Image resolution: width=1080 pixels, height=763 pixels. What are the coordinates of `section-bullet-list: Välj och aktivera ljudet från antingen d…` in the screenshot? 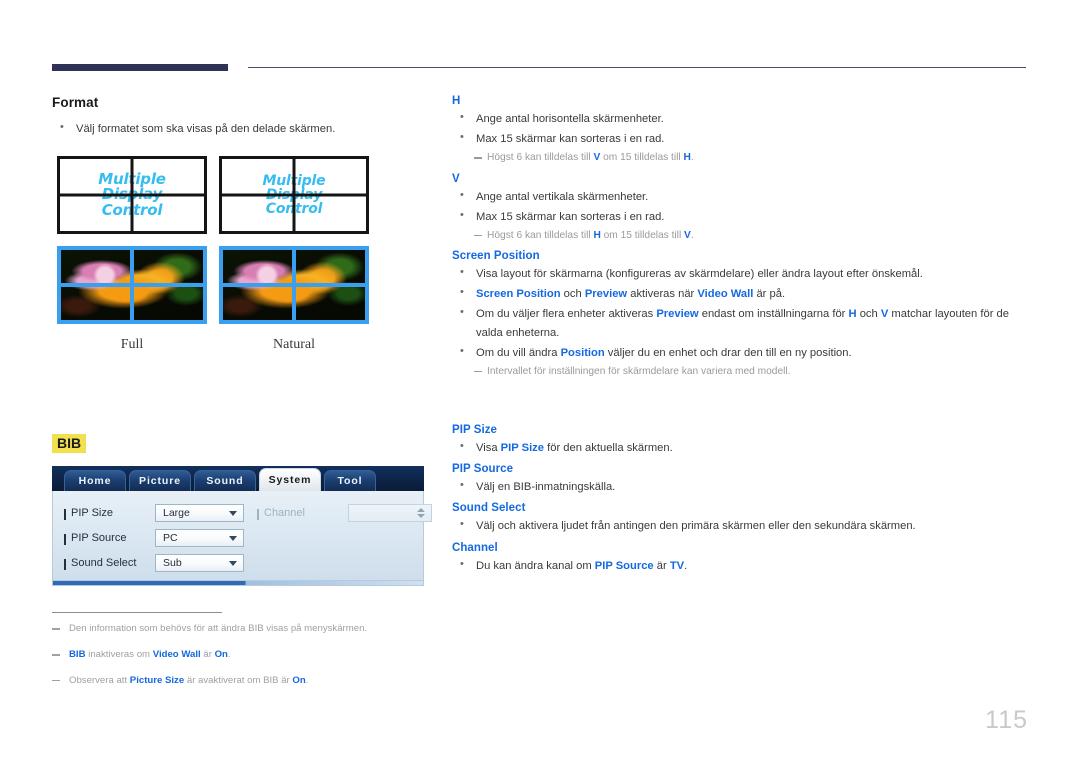 It's located at (741, 525).